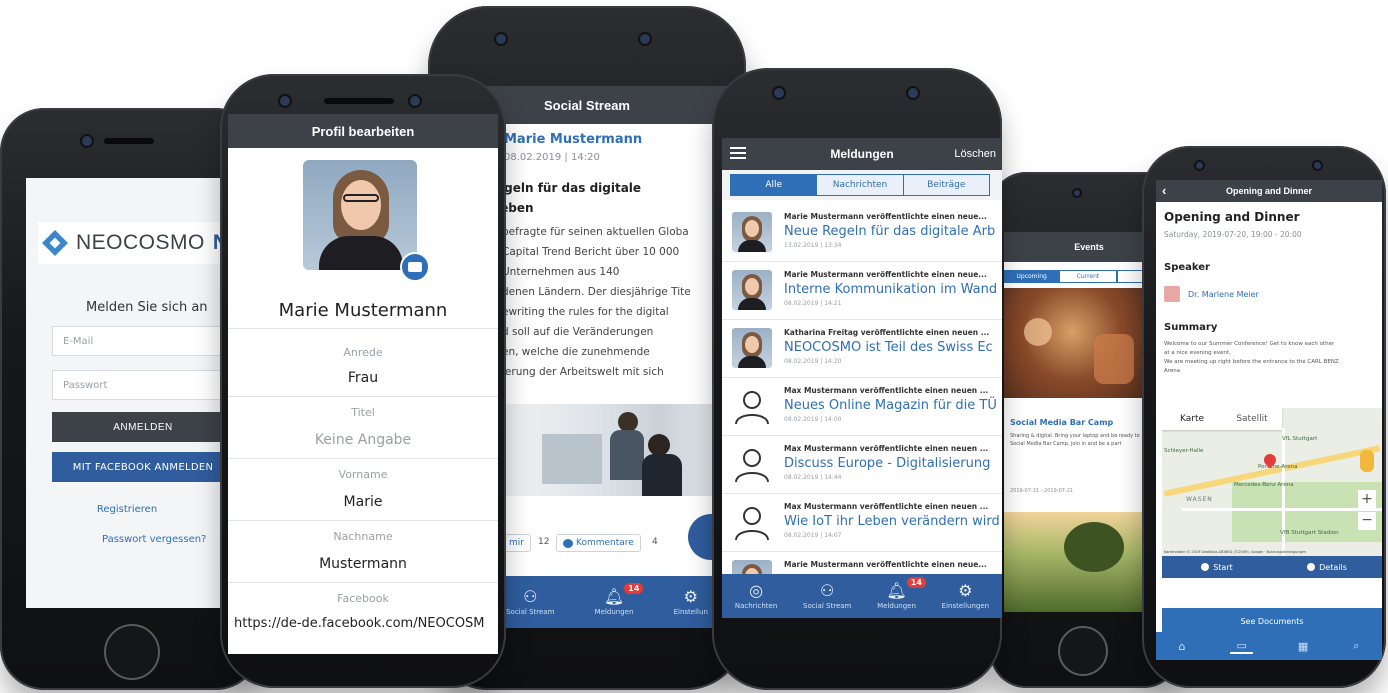  I want to click on gear-icon: ⚙, so click(690, 596).